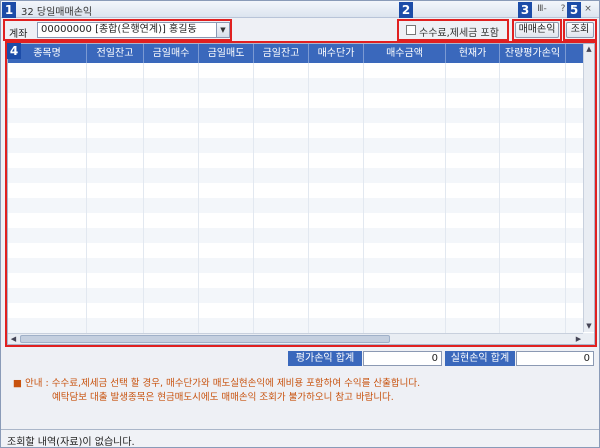  What do you see at coordinates (226, 53) in the screenshot?
I see `column-header: 금일매도` at bounding box center [226, 53].